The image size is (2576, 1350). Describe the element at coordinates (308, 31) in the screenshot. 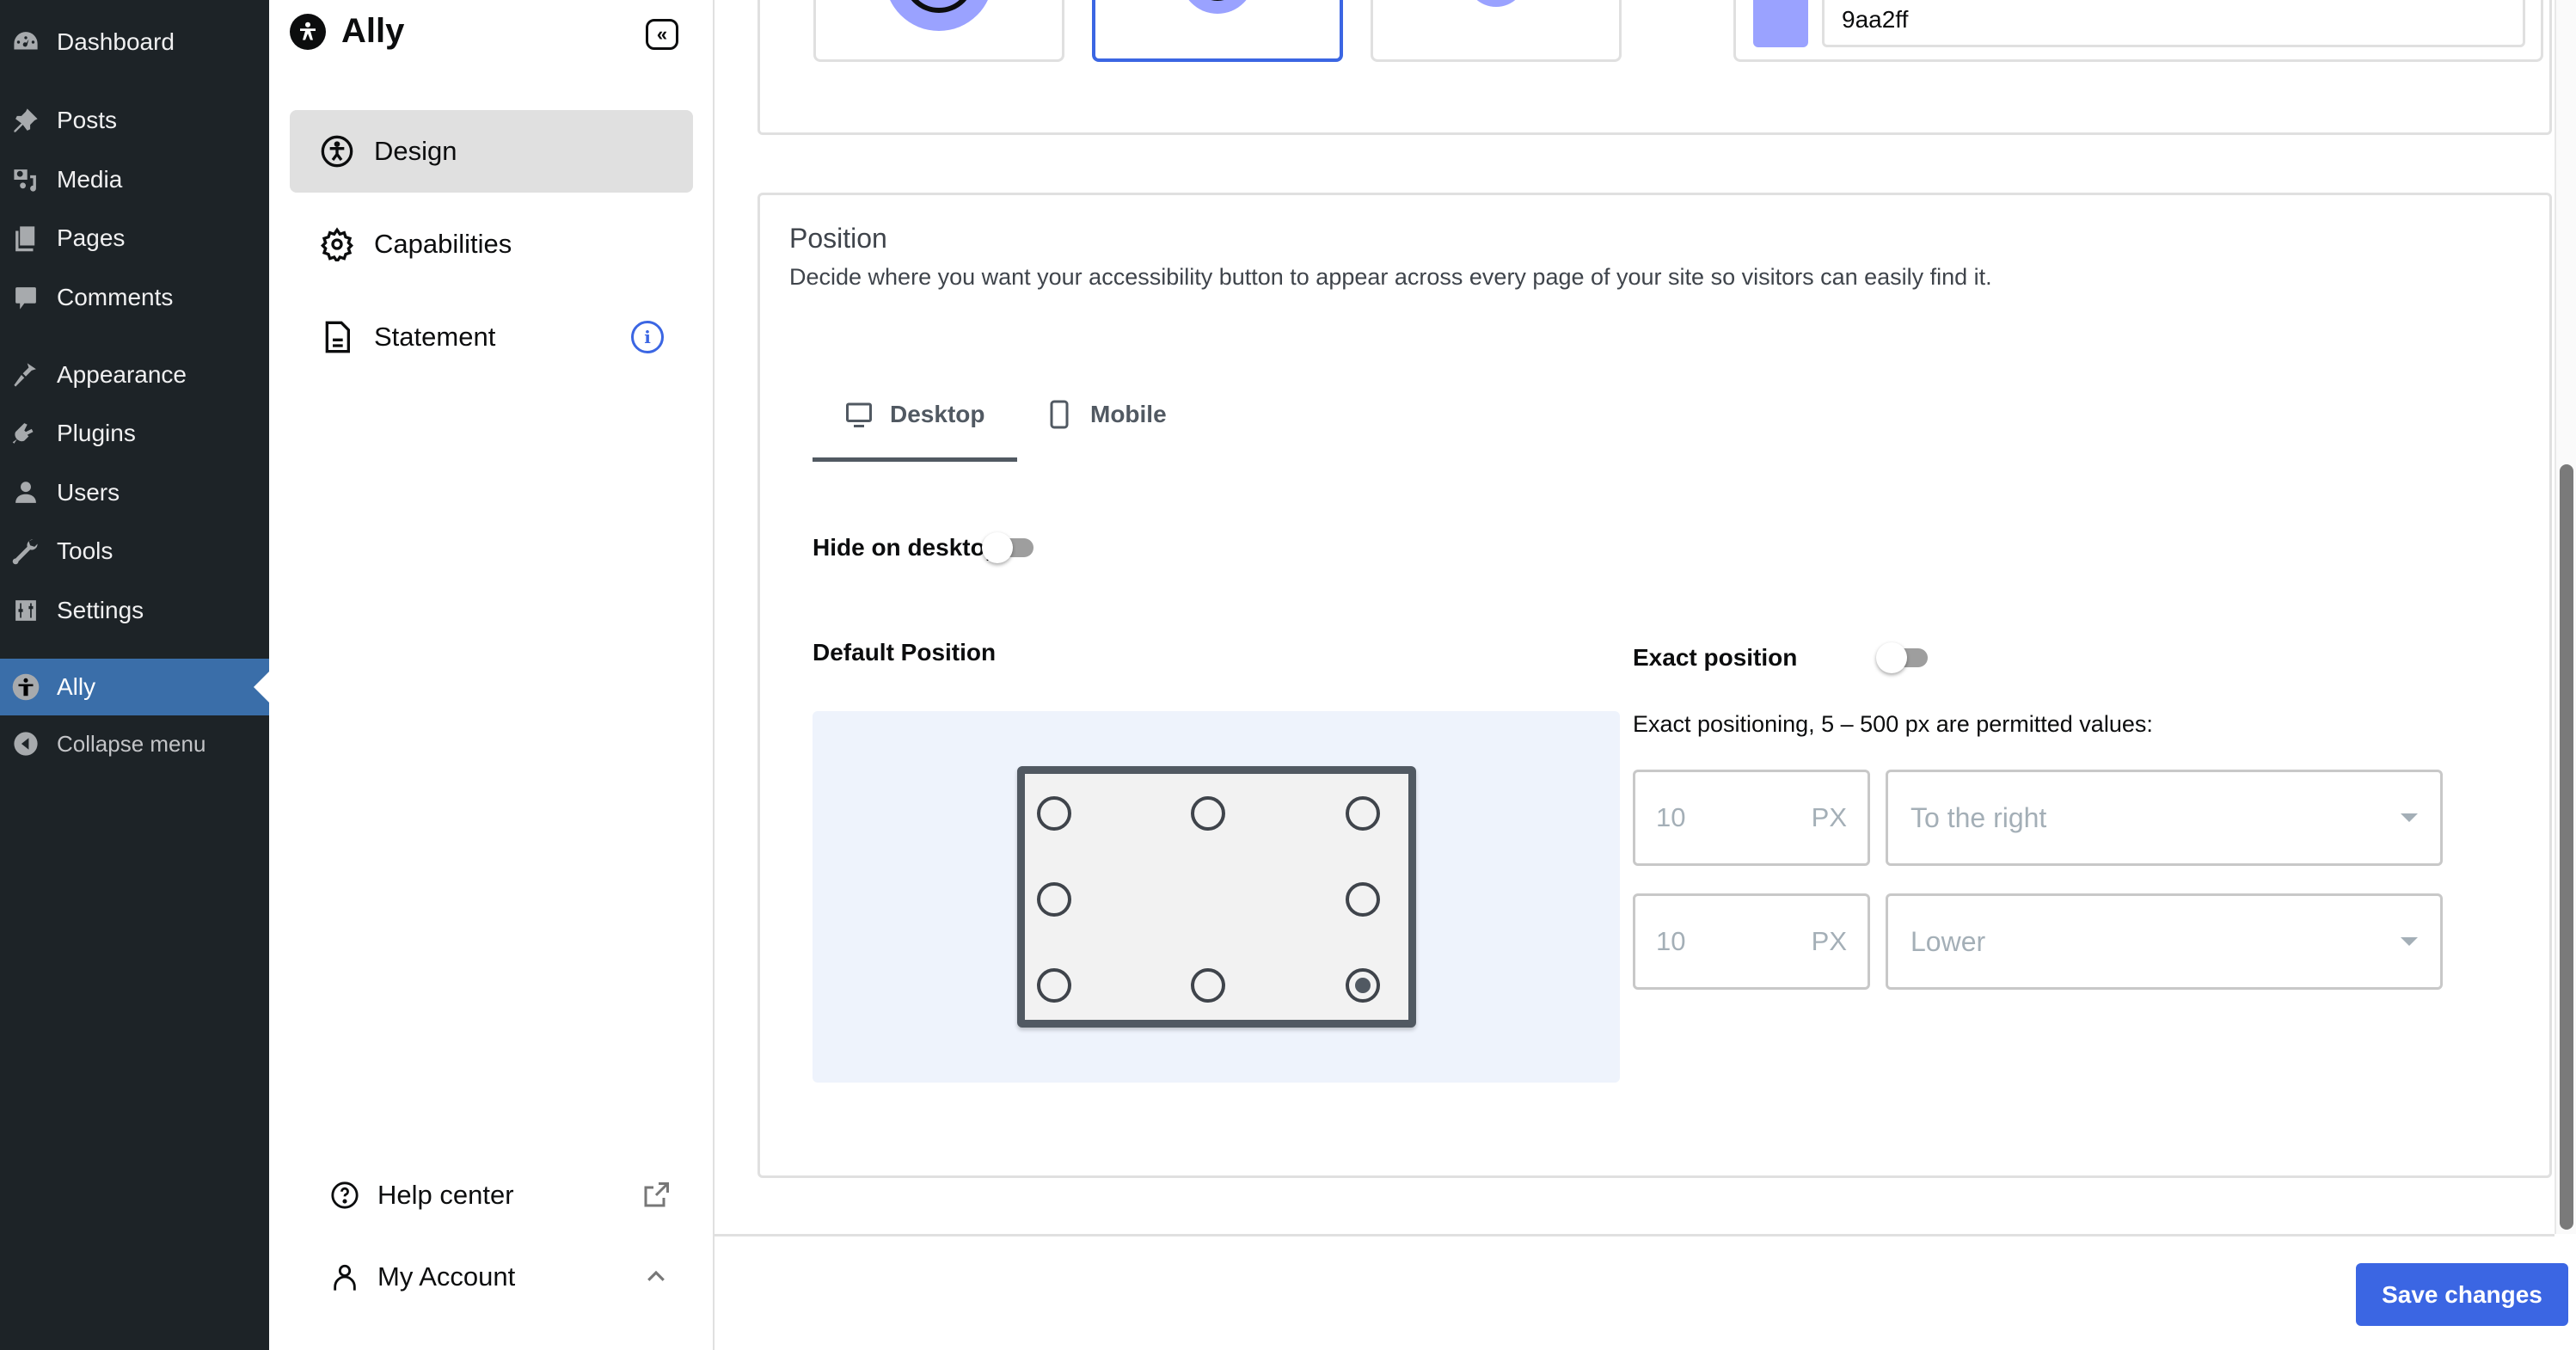

I see `ally-logo-icon` at that location.